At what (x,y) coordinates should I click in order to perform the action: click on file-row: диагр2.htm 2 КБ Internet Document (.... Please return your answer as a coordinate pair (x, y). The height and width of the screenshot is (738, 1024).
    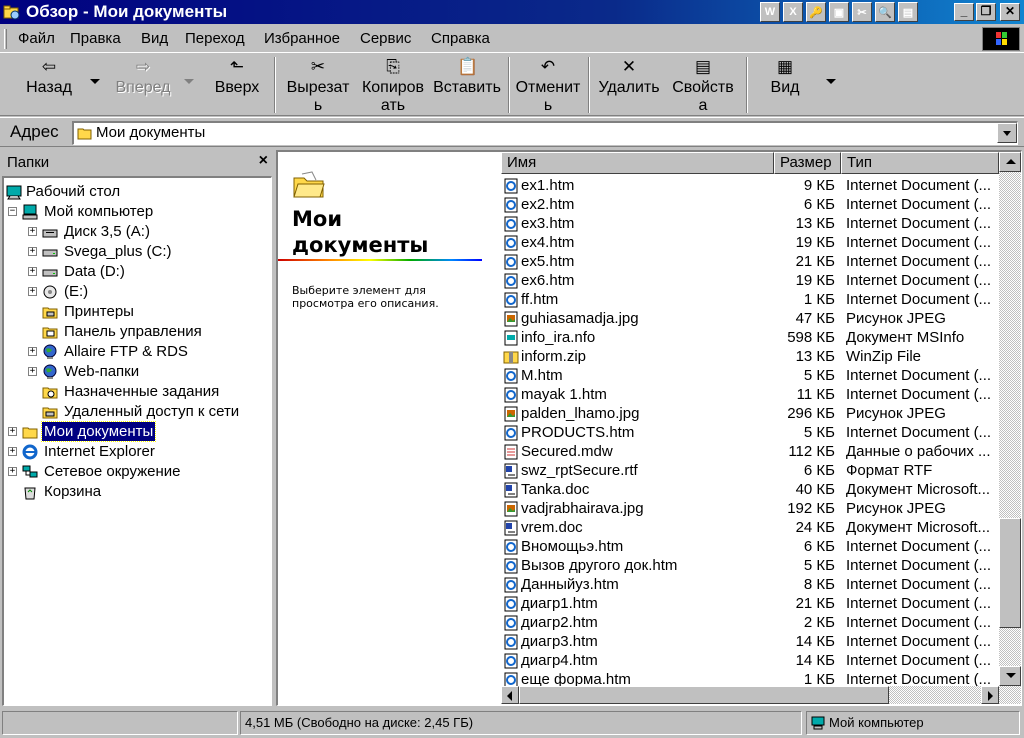
    Looking at the image, I should click on (750, 622).